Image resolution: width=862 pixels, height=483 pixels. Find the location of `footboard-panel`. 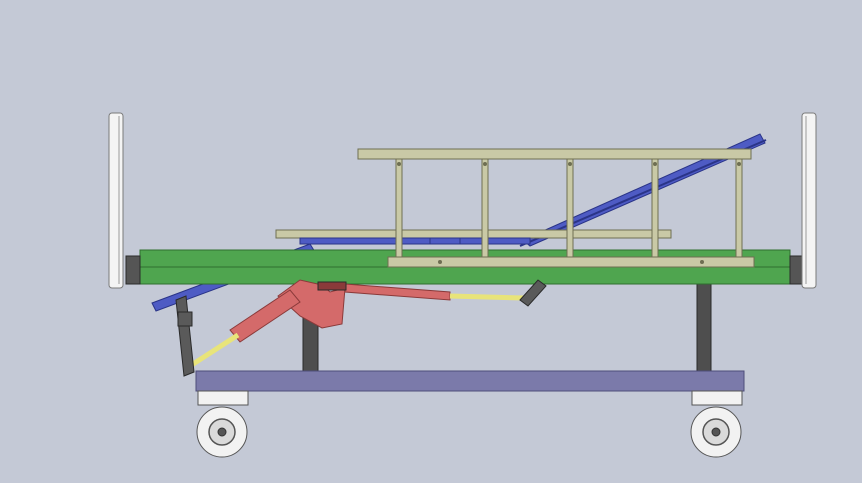

footboard-panel is located at coordinates (809, 200).